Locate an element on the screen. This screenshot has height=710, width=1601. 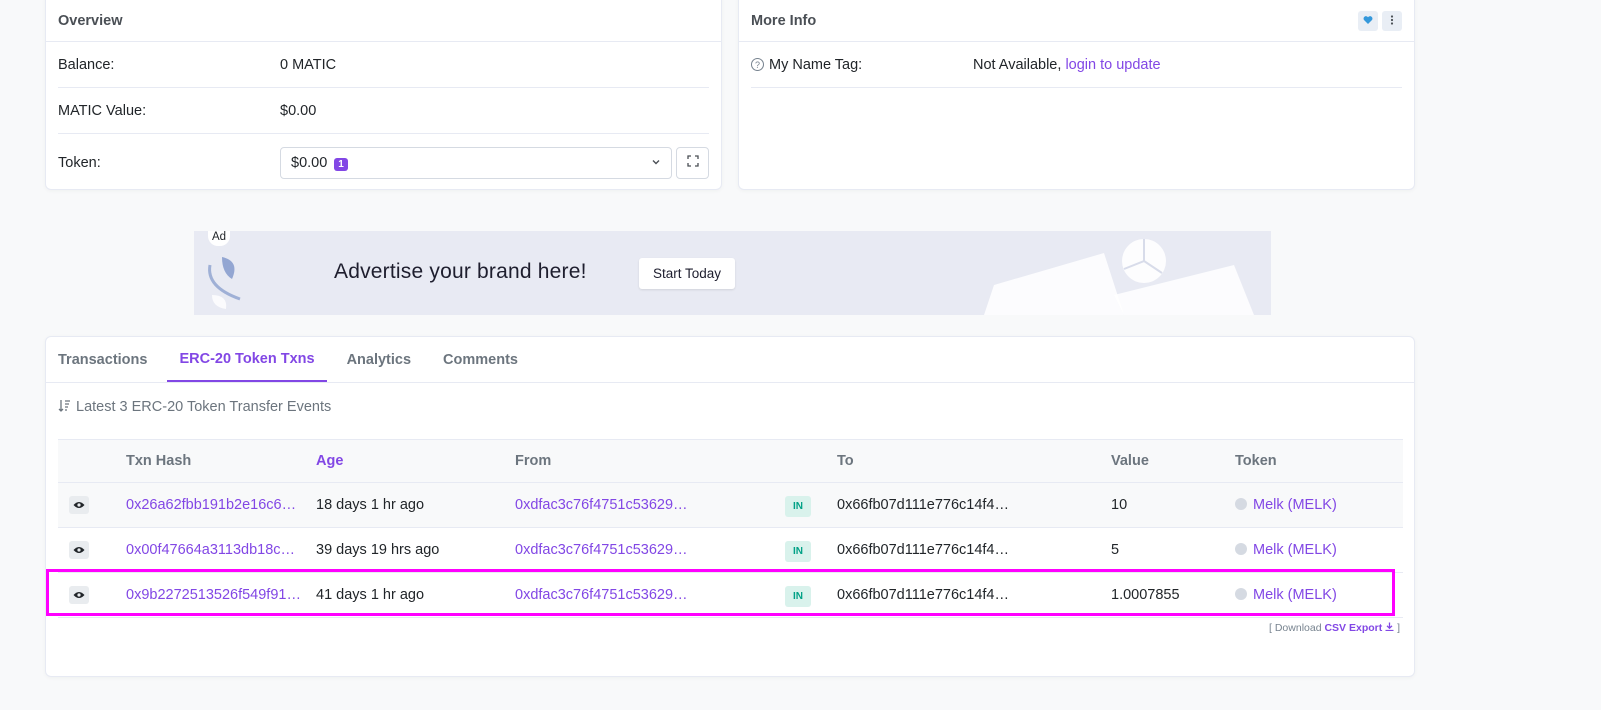
overview-title: Overview is located at coordinates (90, 21).